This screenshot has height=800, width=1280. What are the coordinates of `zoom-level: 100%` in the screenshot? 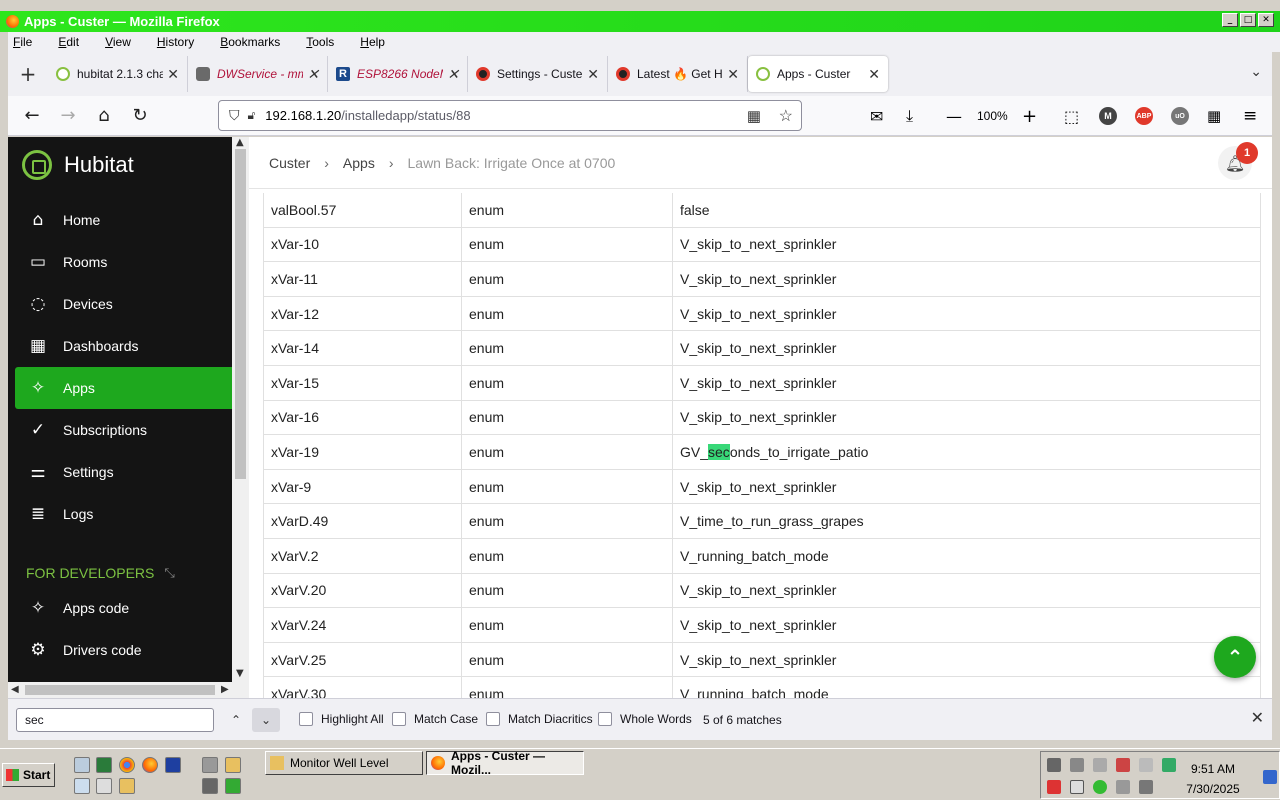 It's located at (992, 116).